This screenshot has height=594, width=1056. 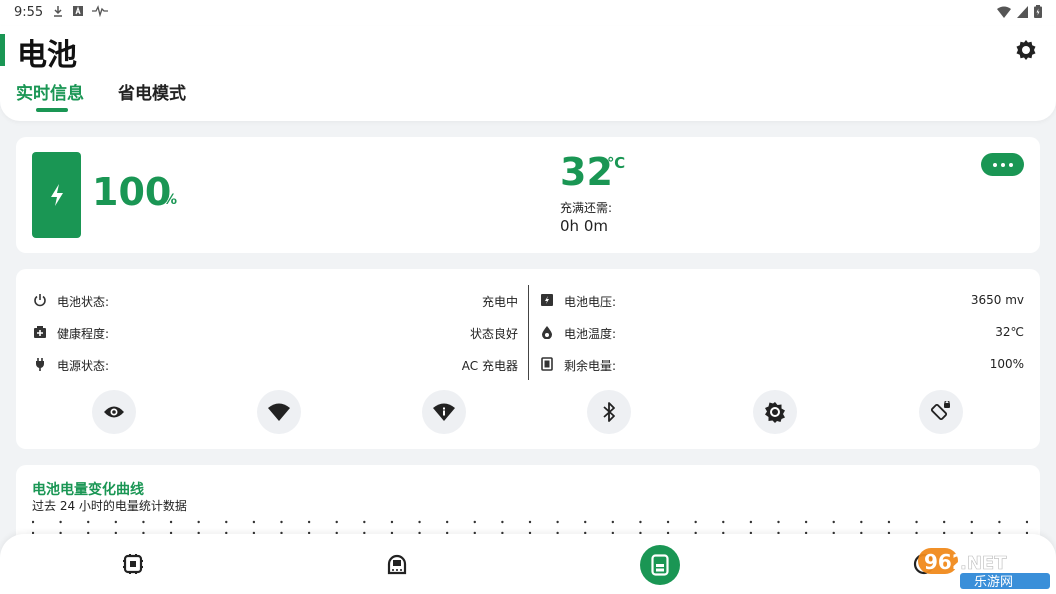 What do you see at coordinates (100, 11) in the screenshot?
I see `pulse-icon` at bounding box center [100, 11].